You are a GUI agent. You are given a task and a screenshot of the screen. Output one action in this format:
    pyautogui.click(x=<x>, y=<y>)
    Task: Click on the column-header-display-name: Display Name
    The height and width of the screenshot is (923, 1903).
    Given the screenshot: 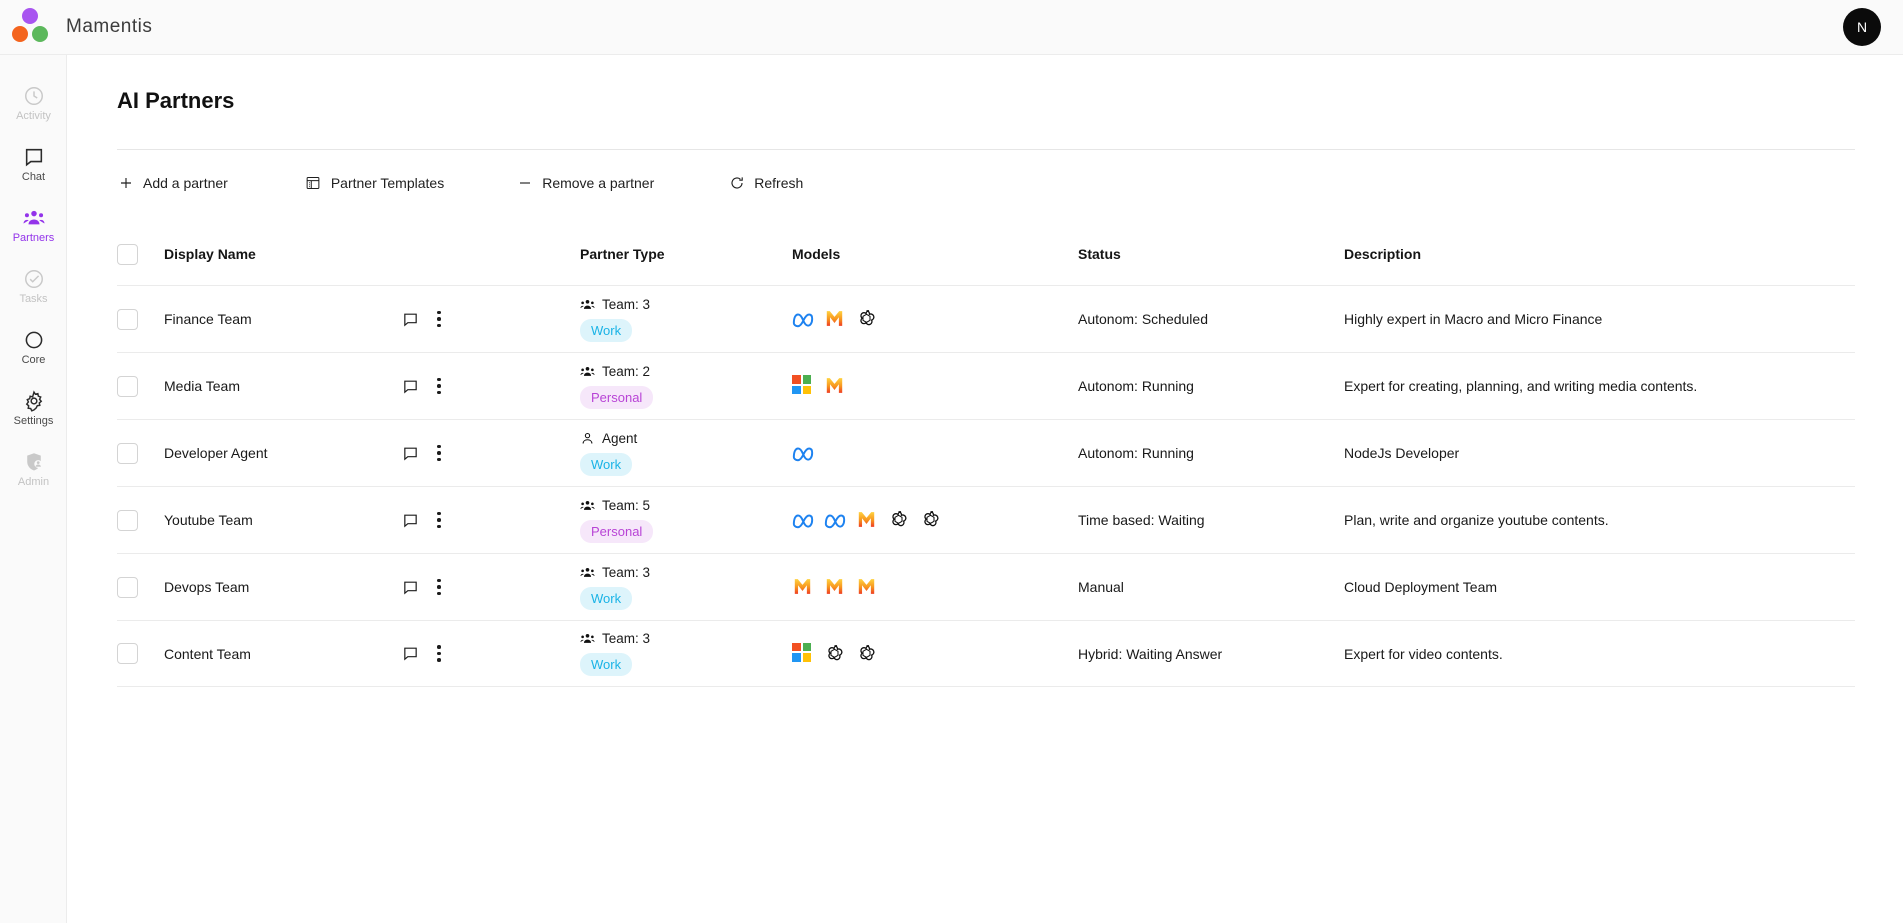 What is the action you would take?
    pyautogui.click(x=282, y=254)
    